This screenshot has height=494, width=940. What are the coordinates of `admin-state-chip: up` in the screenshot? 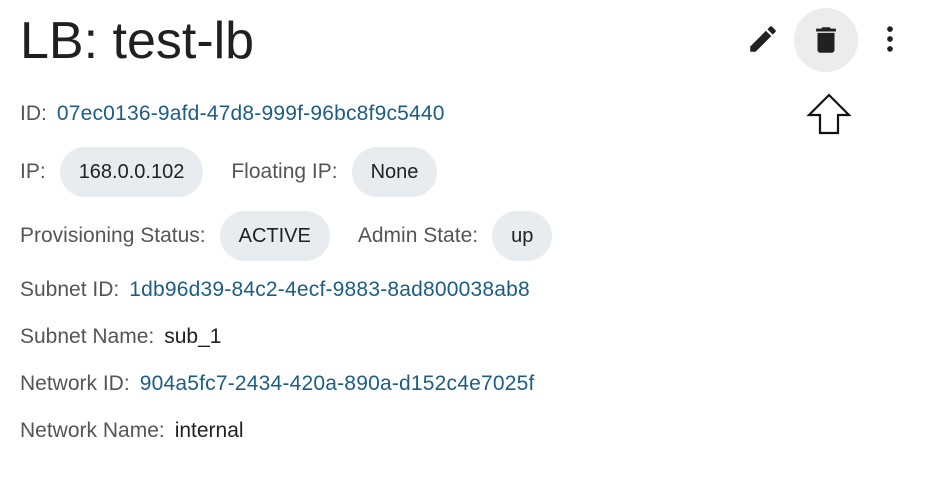 It's located at (522, 236).